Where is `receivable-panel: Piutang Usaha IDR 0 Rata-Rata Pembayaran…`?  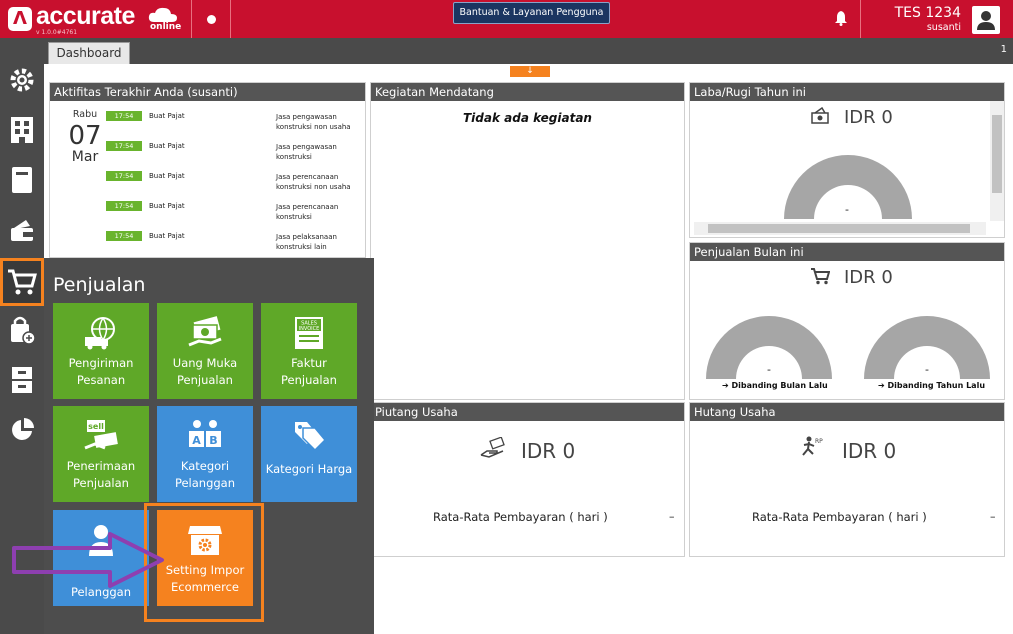 receivable-panel: Piutang Usaha IDR 0 Rata-Rata Pembayaran… is located at coordinates (527, 479).